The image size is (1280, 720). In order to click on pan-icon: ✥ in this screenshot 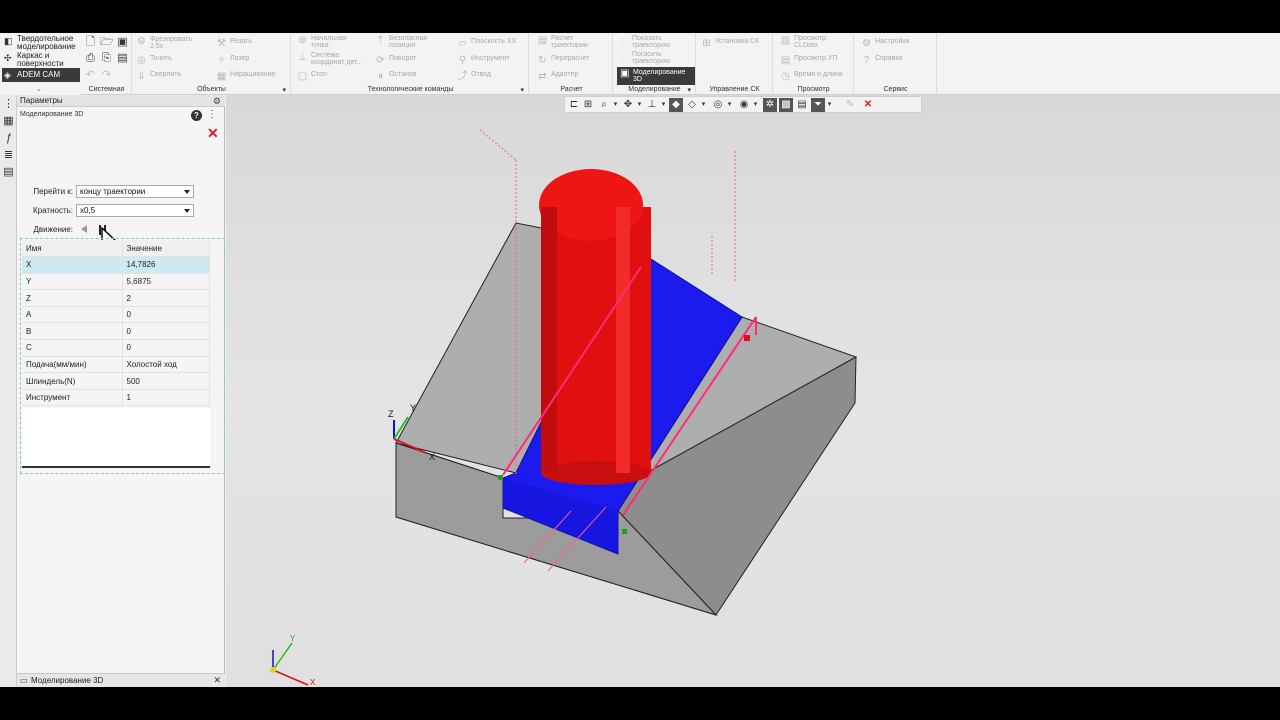, I will do `click(628, 105)`.